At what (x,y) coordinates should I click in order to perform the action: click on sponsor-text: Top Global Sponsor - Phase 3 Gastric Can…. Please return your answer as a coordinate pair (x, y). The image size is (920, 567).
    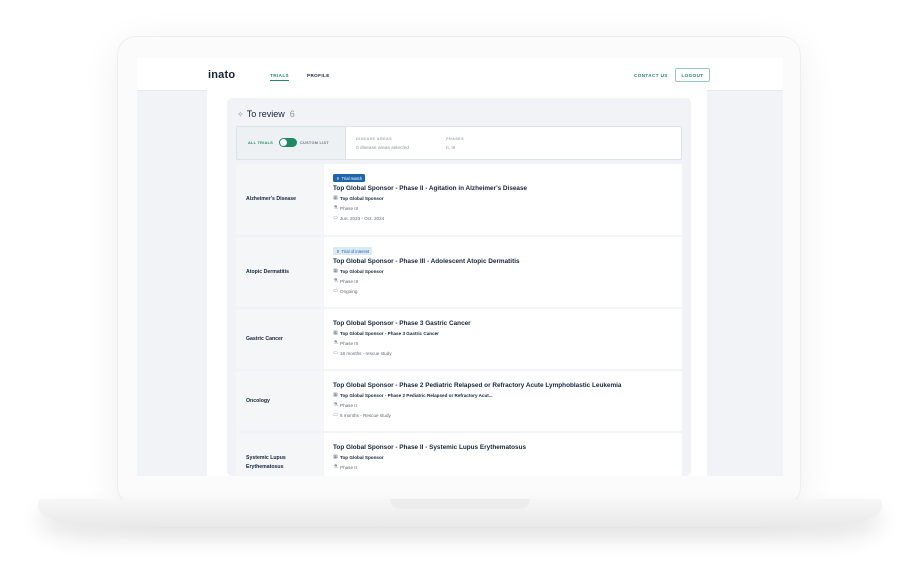
    Looking at the image, I should click on (389, 333).